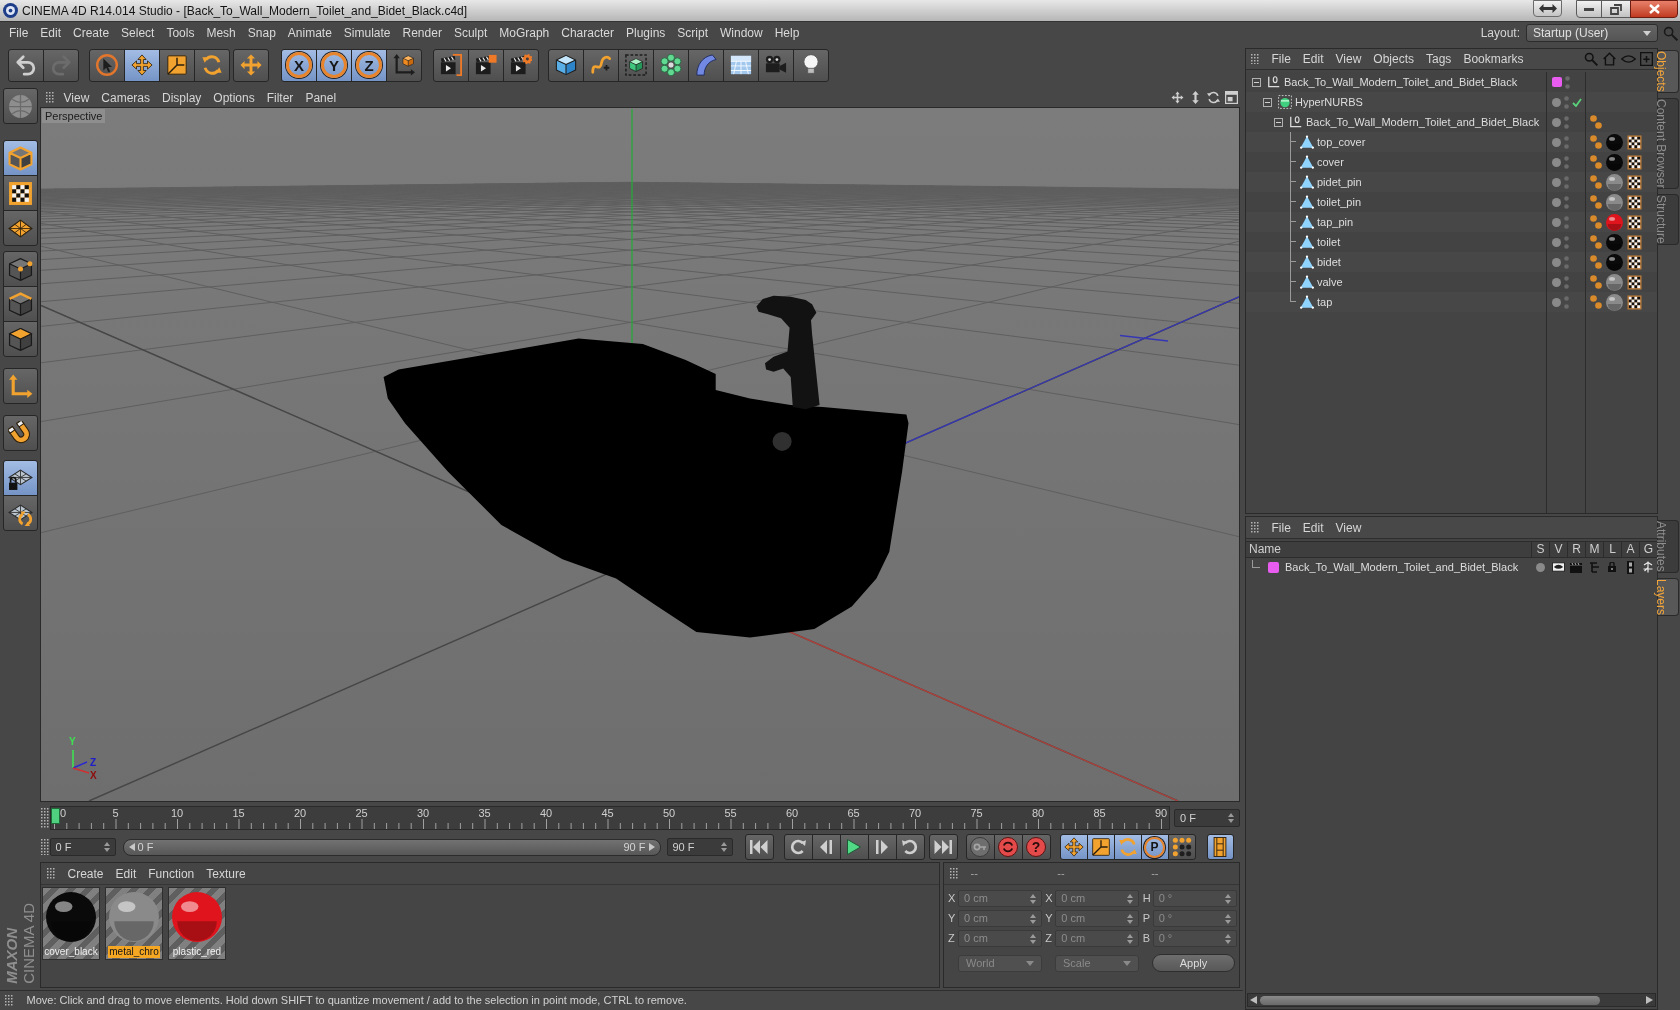  I want to click on layer-menu-item: File, so click(1281, 527).